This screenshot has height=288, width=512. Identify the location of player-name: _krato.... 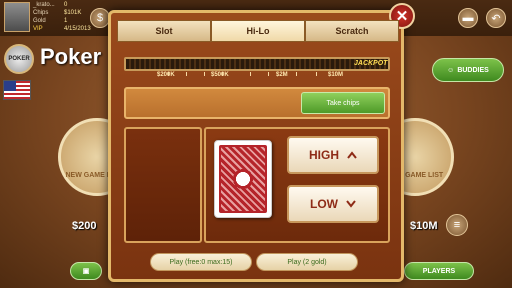
(44, 5).